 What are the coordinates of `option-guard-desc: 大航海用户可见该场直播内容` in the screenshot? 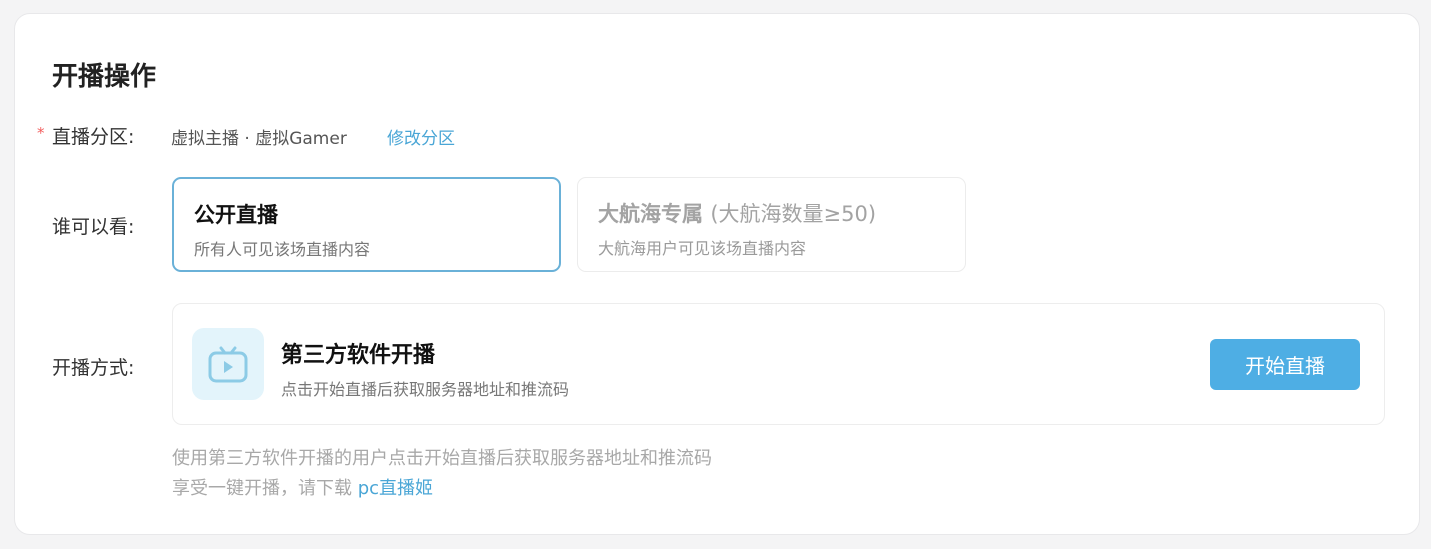 It's located at (702, 248).